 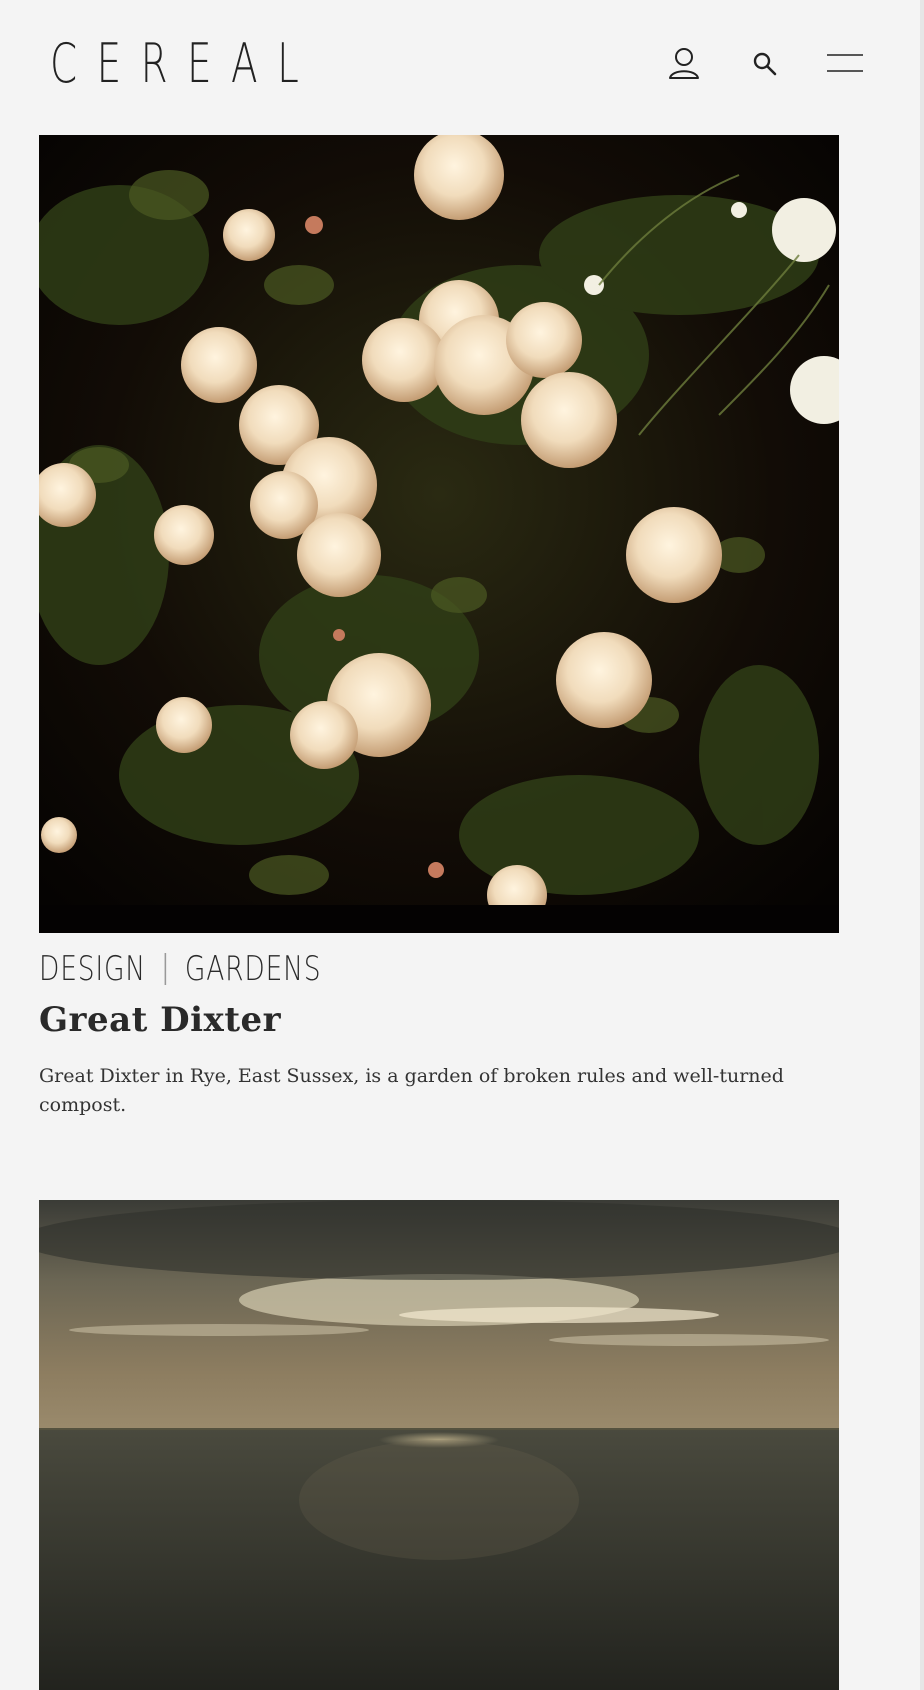 I want to click on account-button, so click(x=684, y=64).